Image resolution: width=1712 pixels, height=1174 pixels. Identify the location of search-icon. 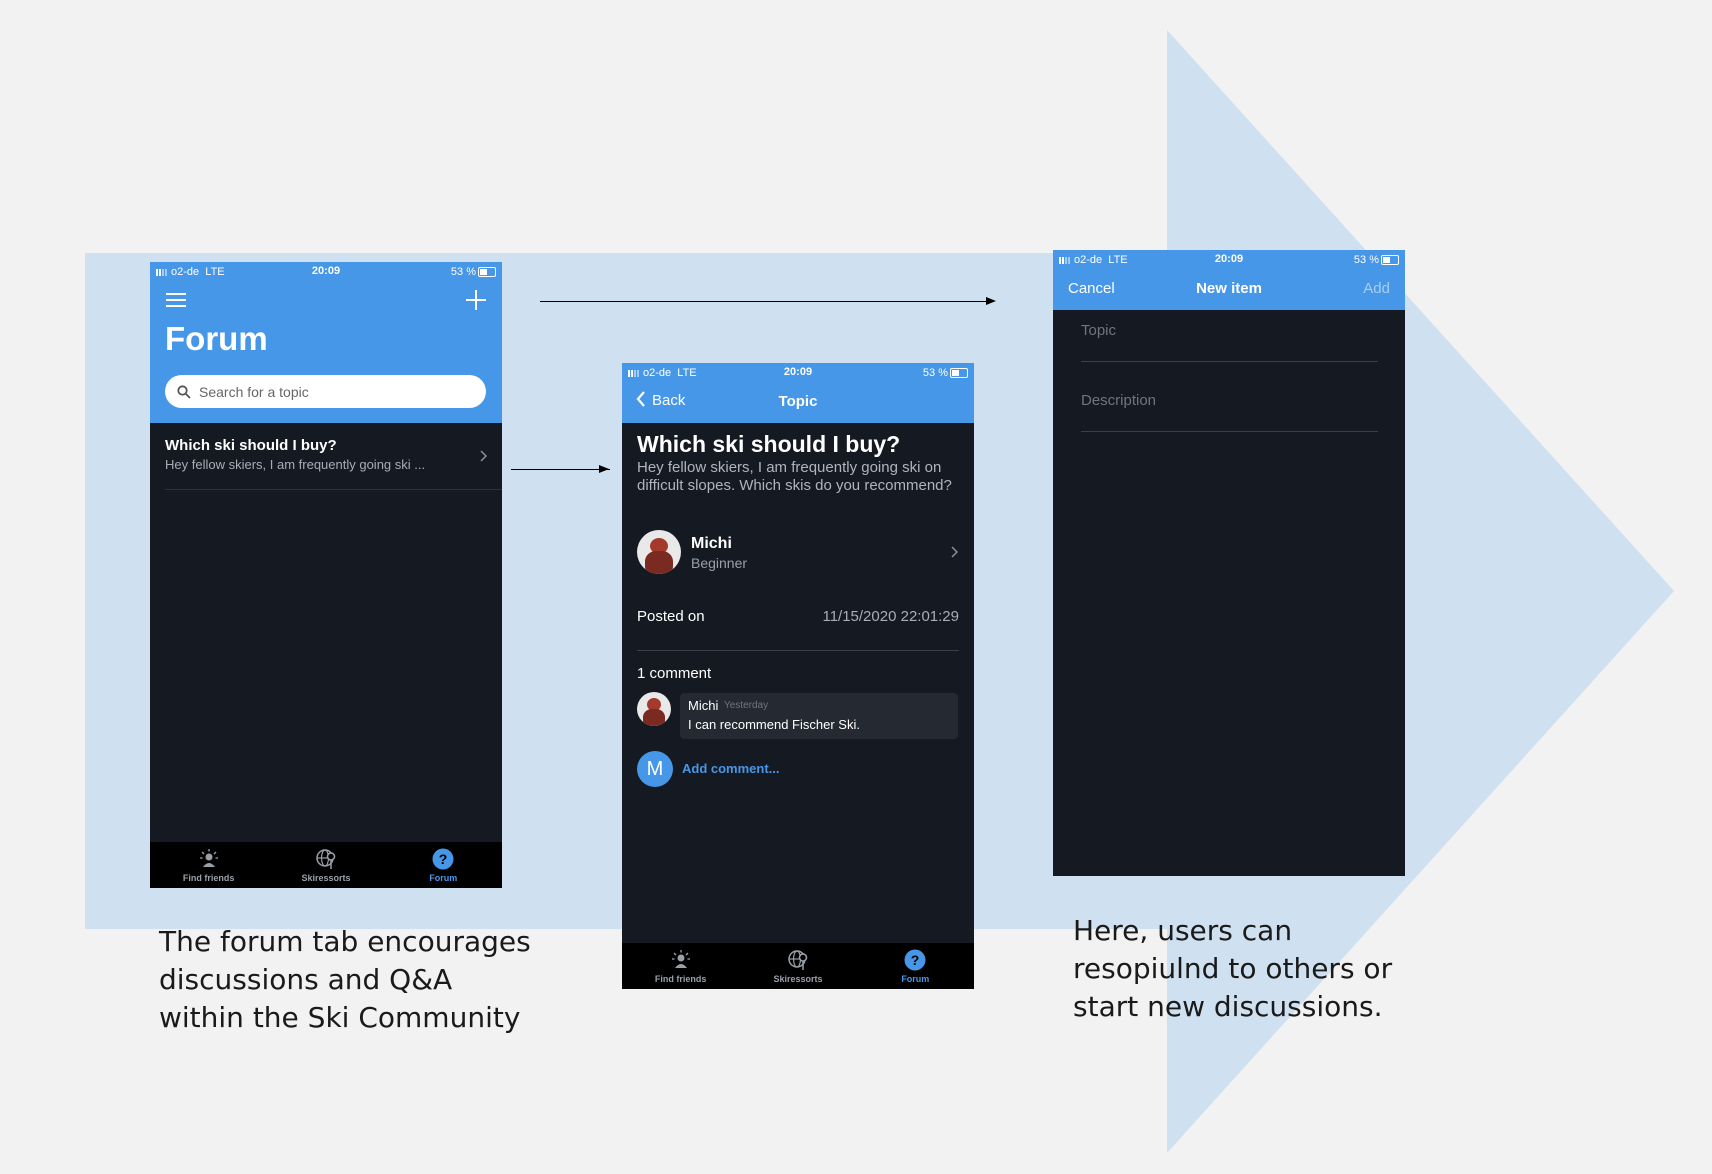
(184, 392).